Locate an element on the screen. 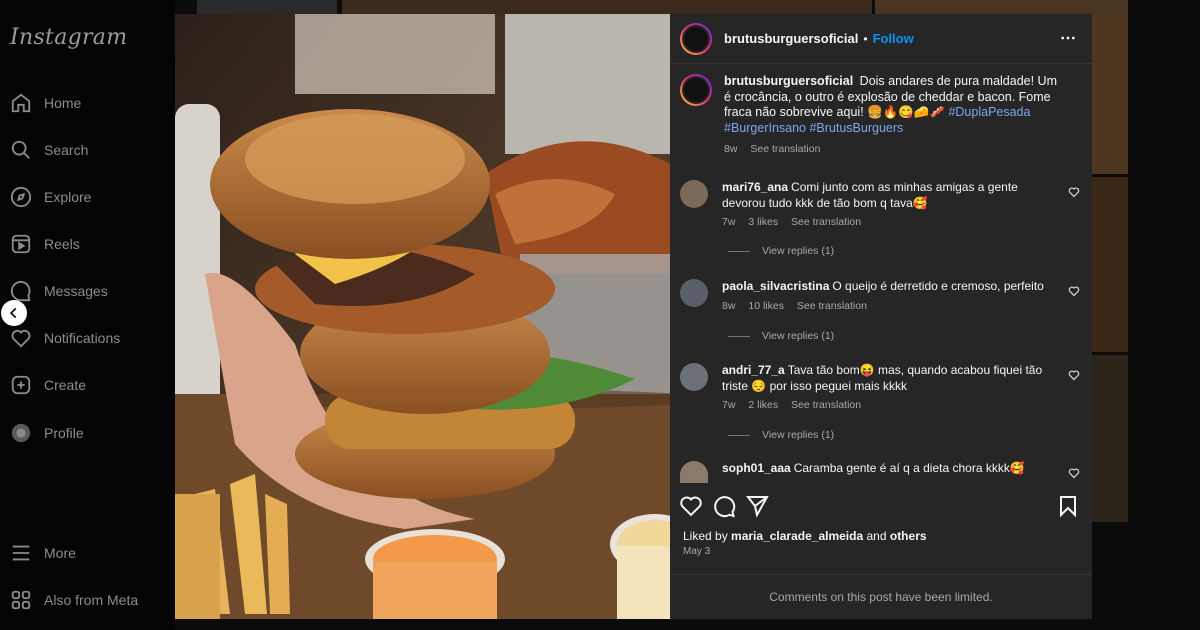 The image size is (1200, 630). chevron-left-icon is located at coordinates (13, 313).